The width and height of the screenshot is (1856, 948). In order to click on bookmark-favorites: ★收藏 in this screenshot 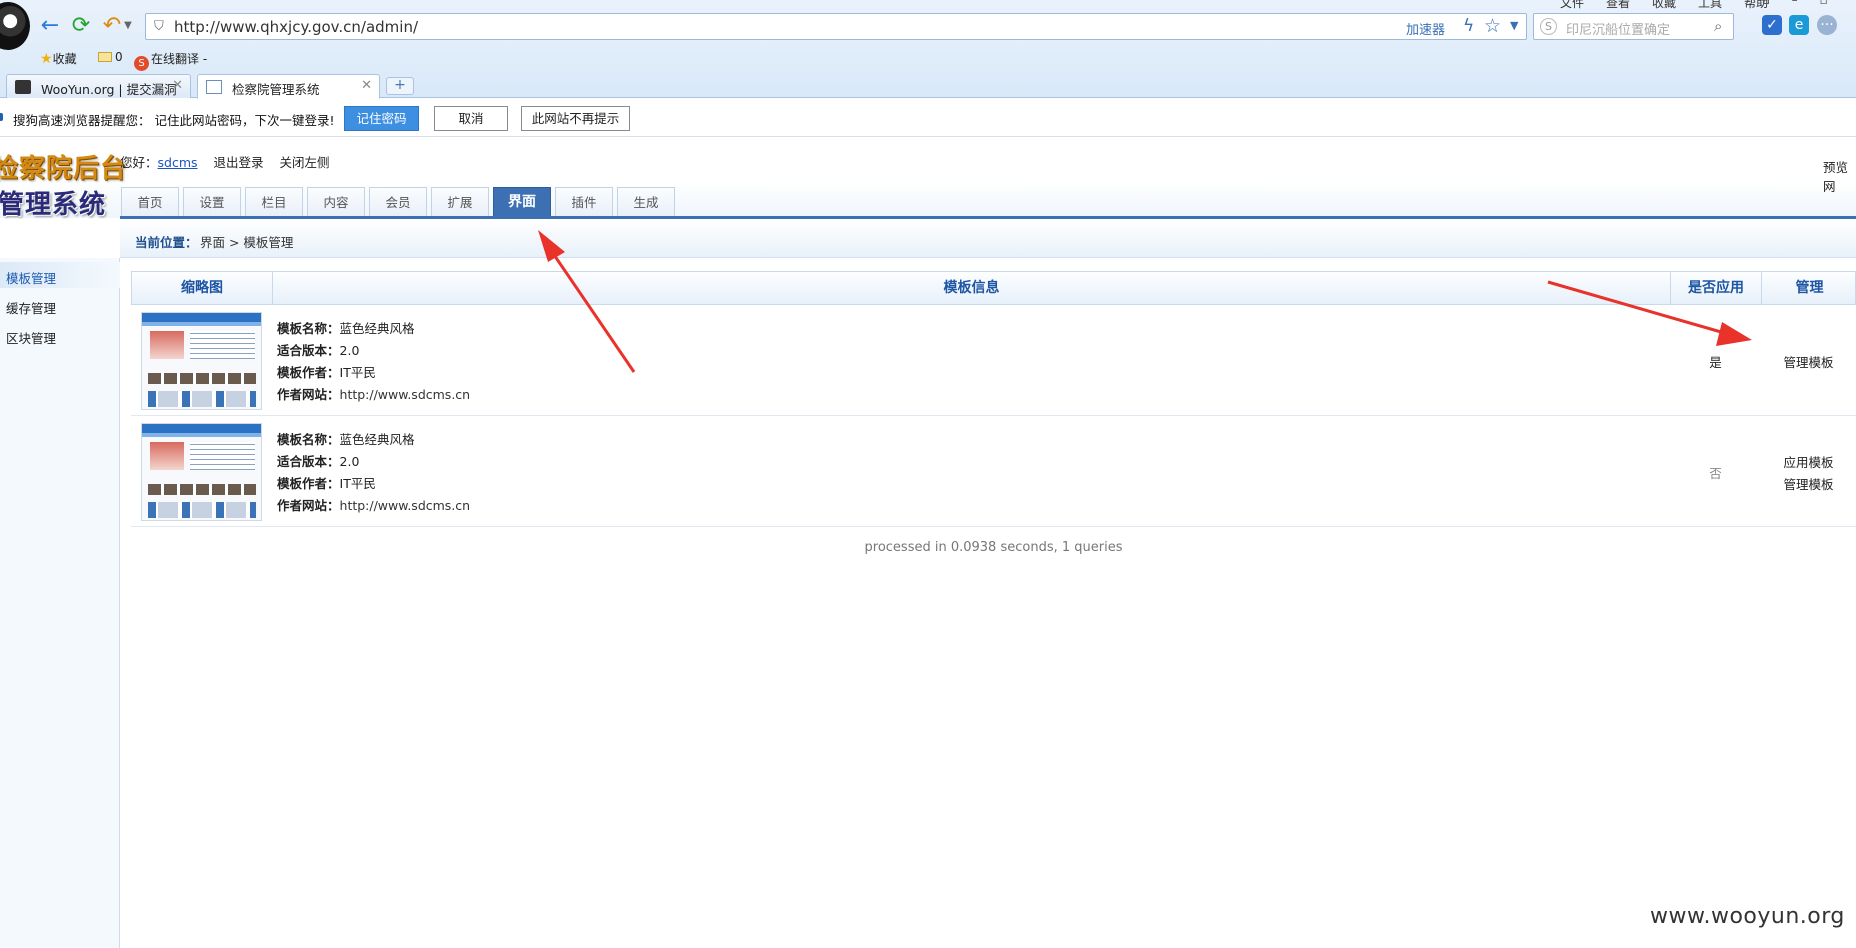, I will do `click(58, 58)`.